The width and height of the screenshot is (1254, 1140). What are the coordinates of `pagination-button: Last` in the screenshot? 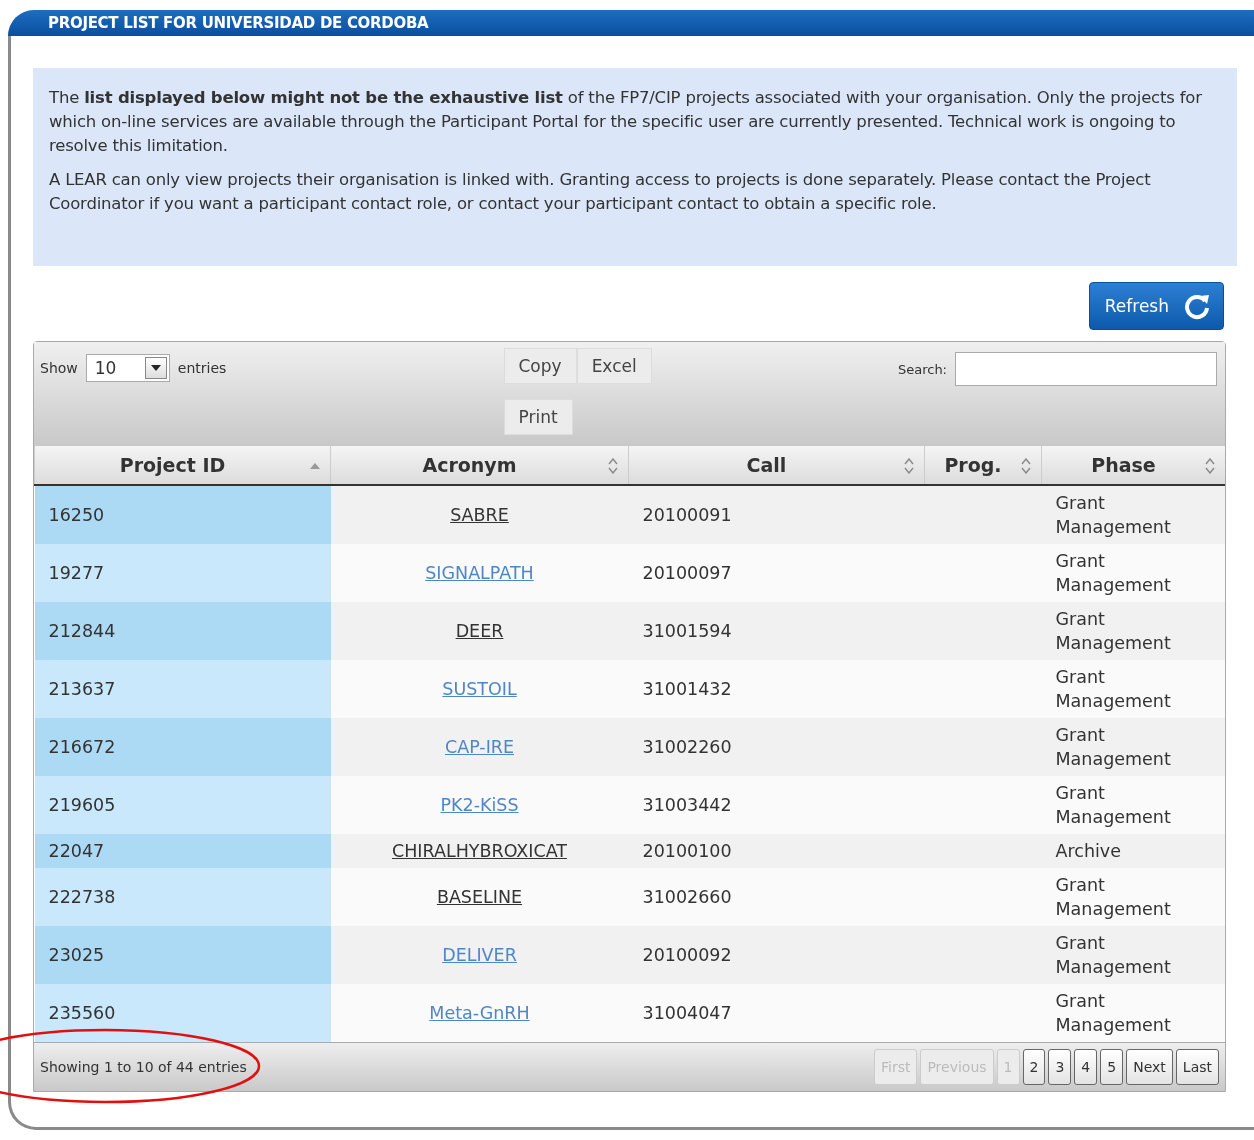 It's located at (1197, 1067).